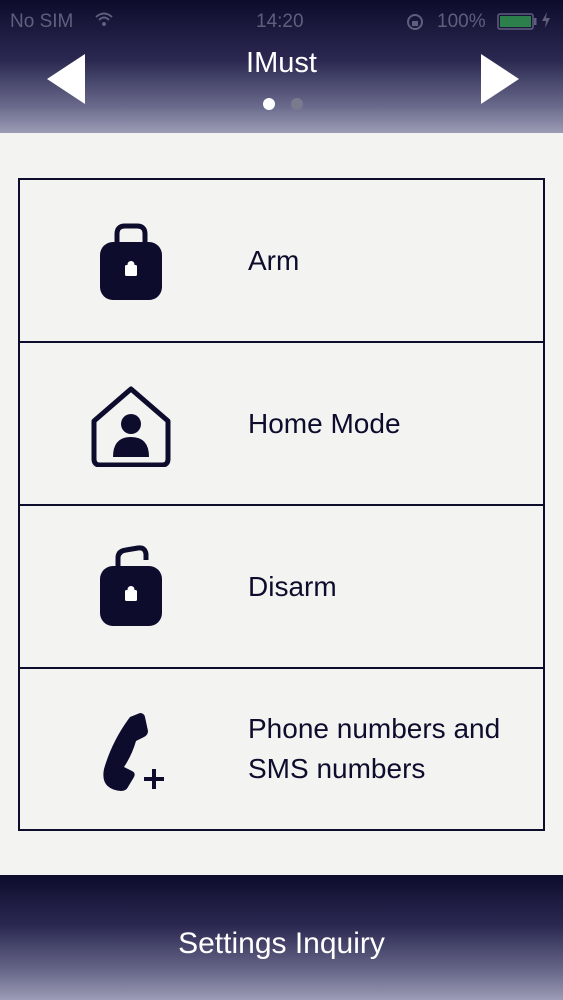 This screenshot has width=563, height=1000. What do you see at coordinates (274, 260) in the screenshot?
I see `menu-label-arm: Arm` at bounding box center [274, 260].